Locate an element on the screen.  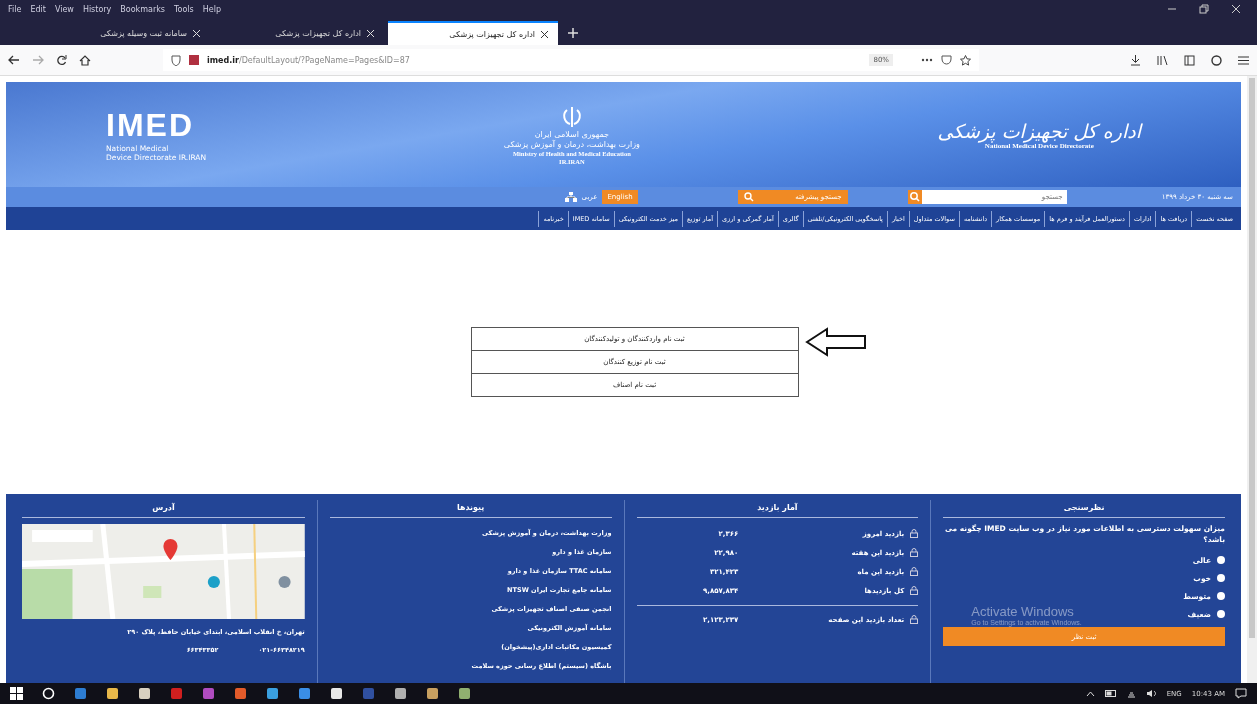
close-icon is located at coordinates (544, 34).